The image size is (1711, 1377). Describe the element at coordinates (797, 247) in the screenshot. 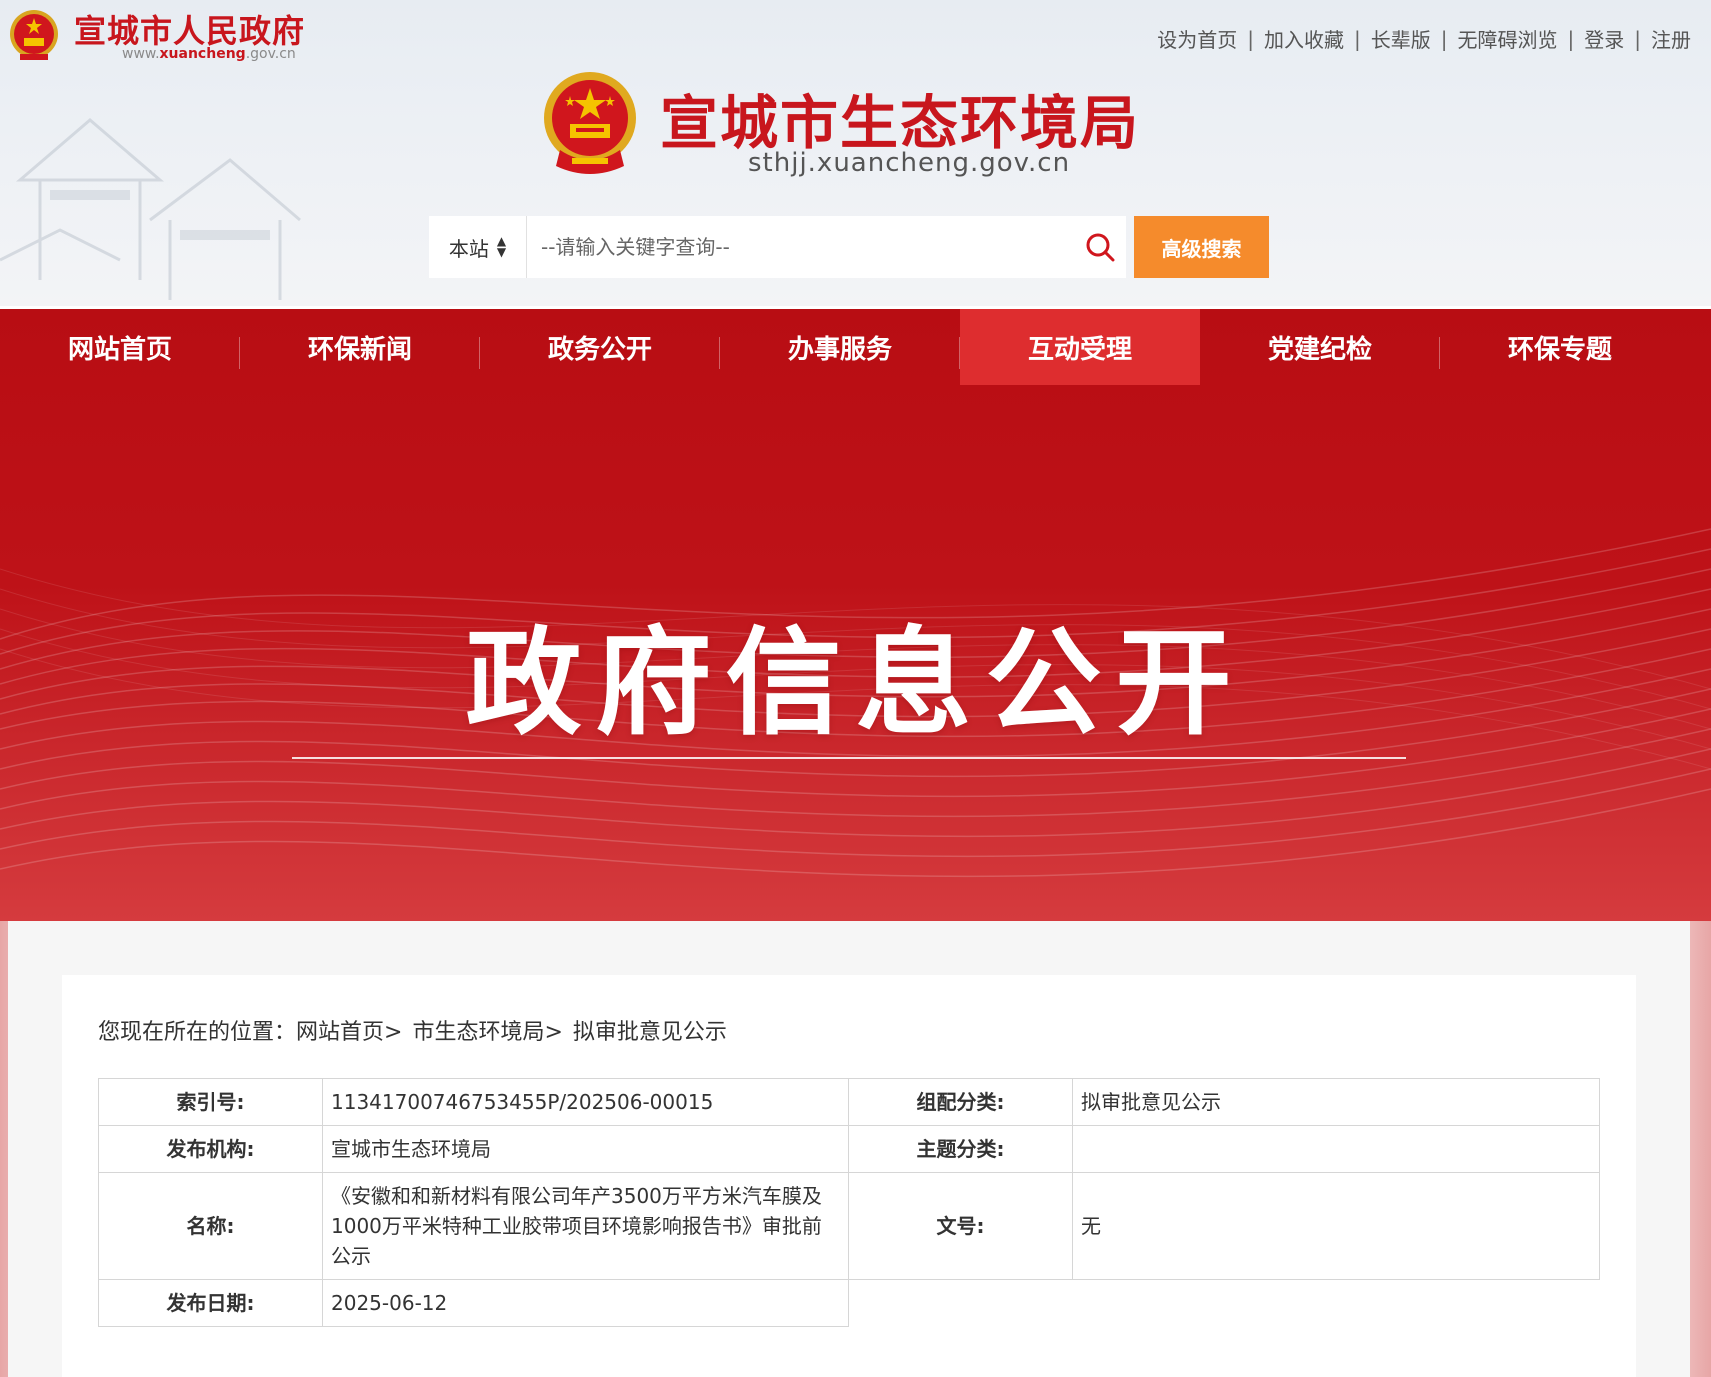

I see `search-input` at that location.